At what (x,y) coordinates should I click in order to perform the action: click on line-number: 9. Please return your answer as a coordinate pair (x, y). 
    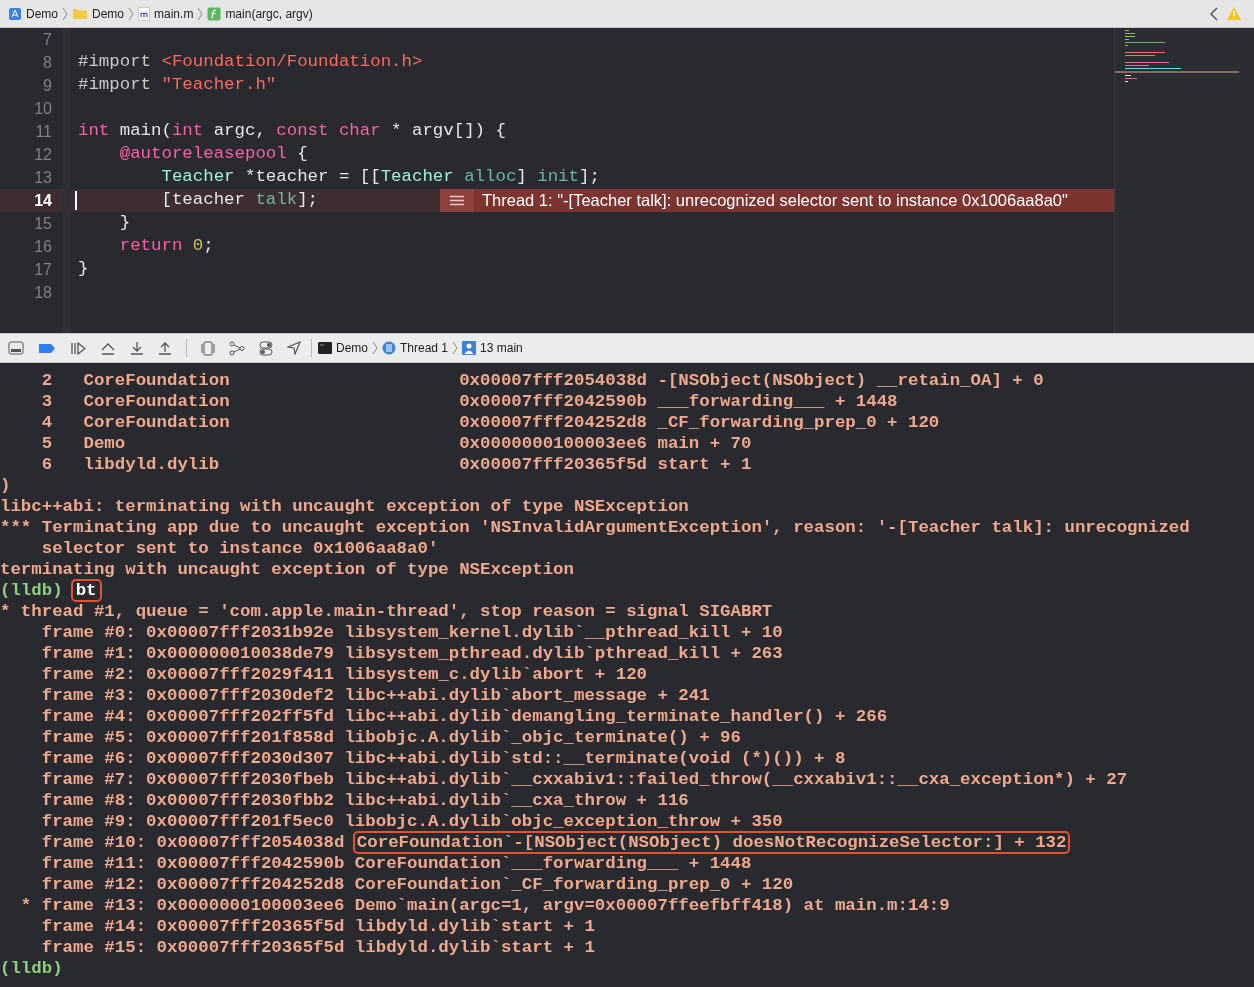
    Looking at the image, I should click on (47, 85).